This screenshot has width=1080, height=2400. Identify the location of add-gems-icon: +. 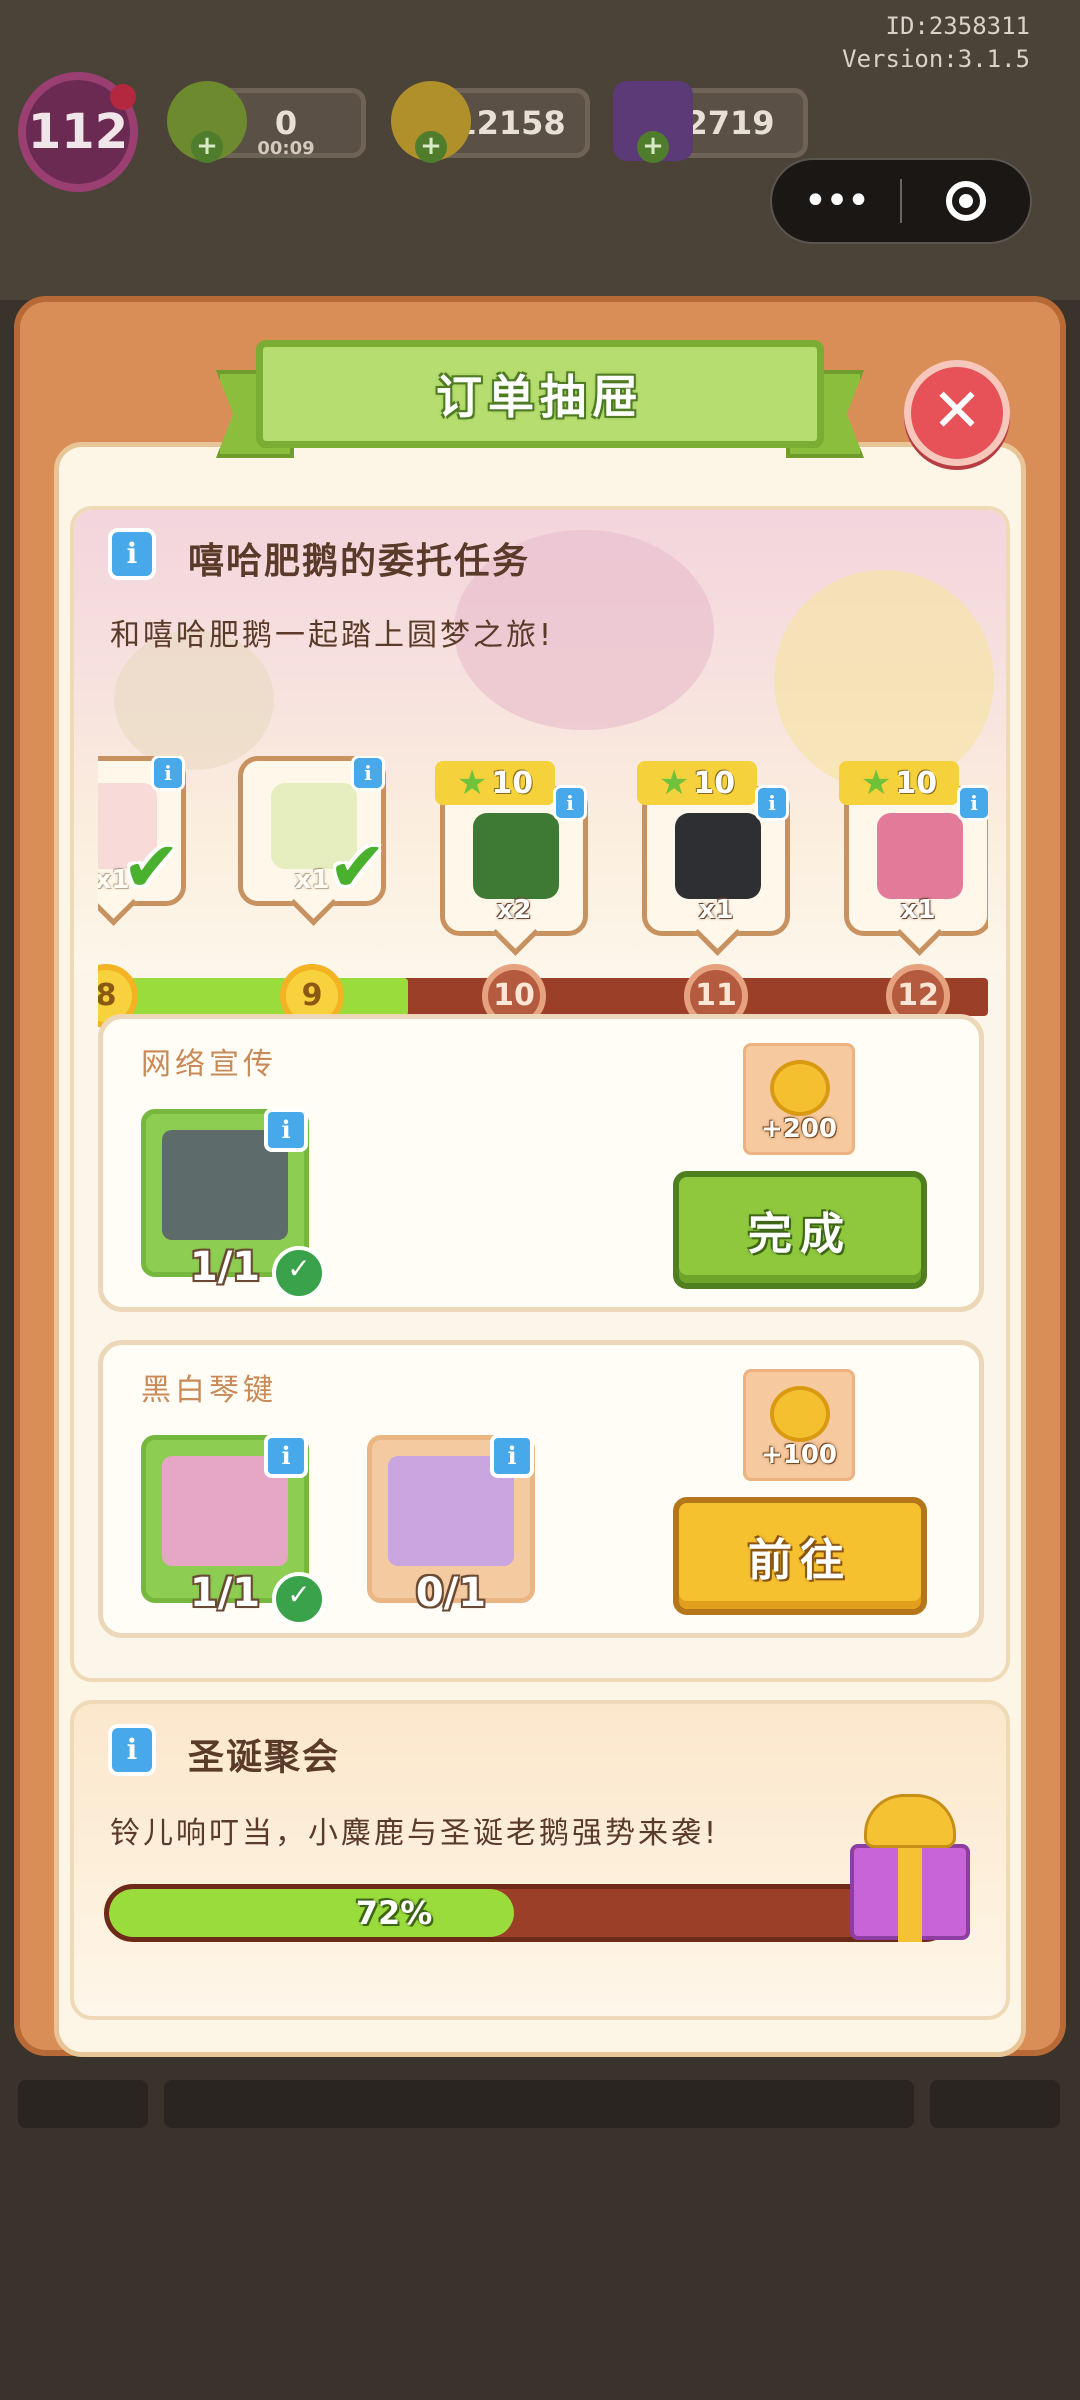
(653, 147).